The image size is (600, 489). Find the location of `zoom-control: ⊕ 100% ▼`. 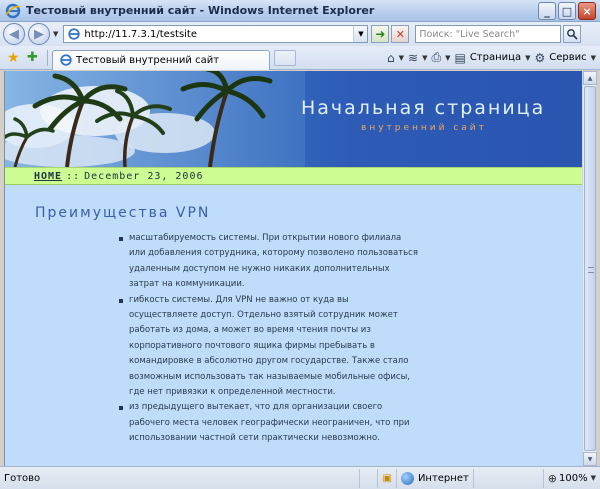

zoom-control: ⊕ 100% ▼ is located at coordinates (571, 478).